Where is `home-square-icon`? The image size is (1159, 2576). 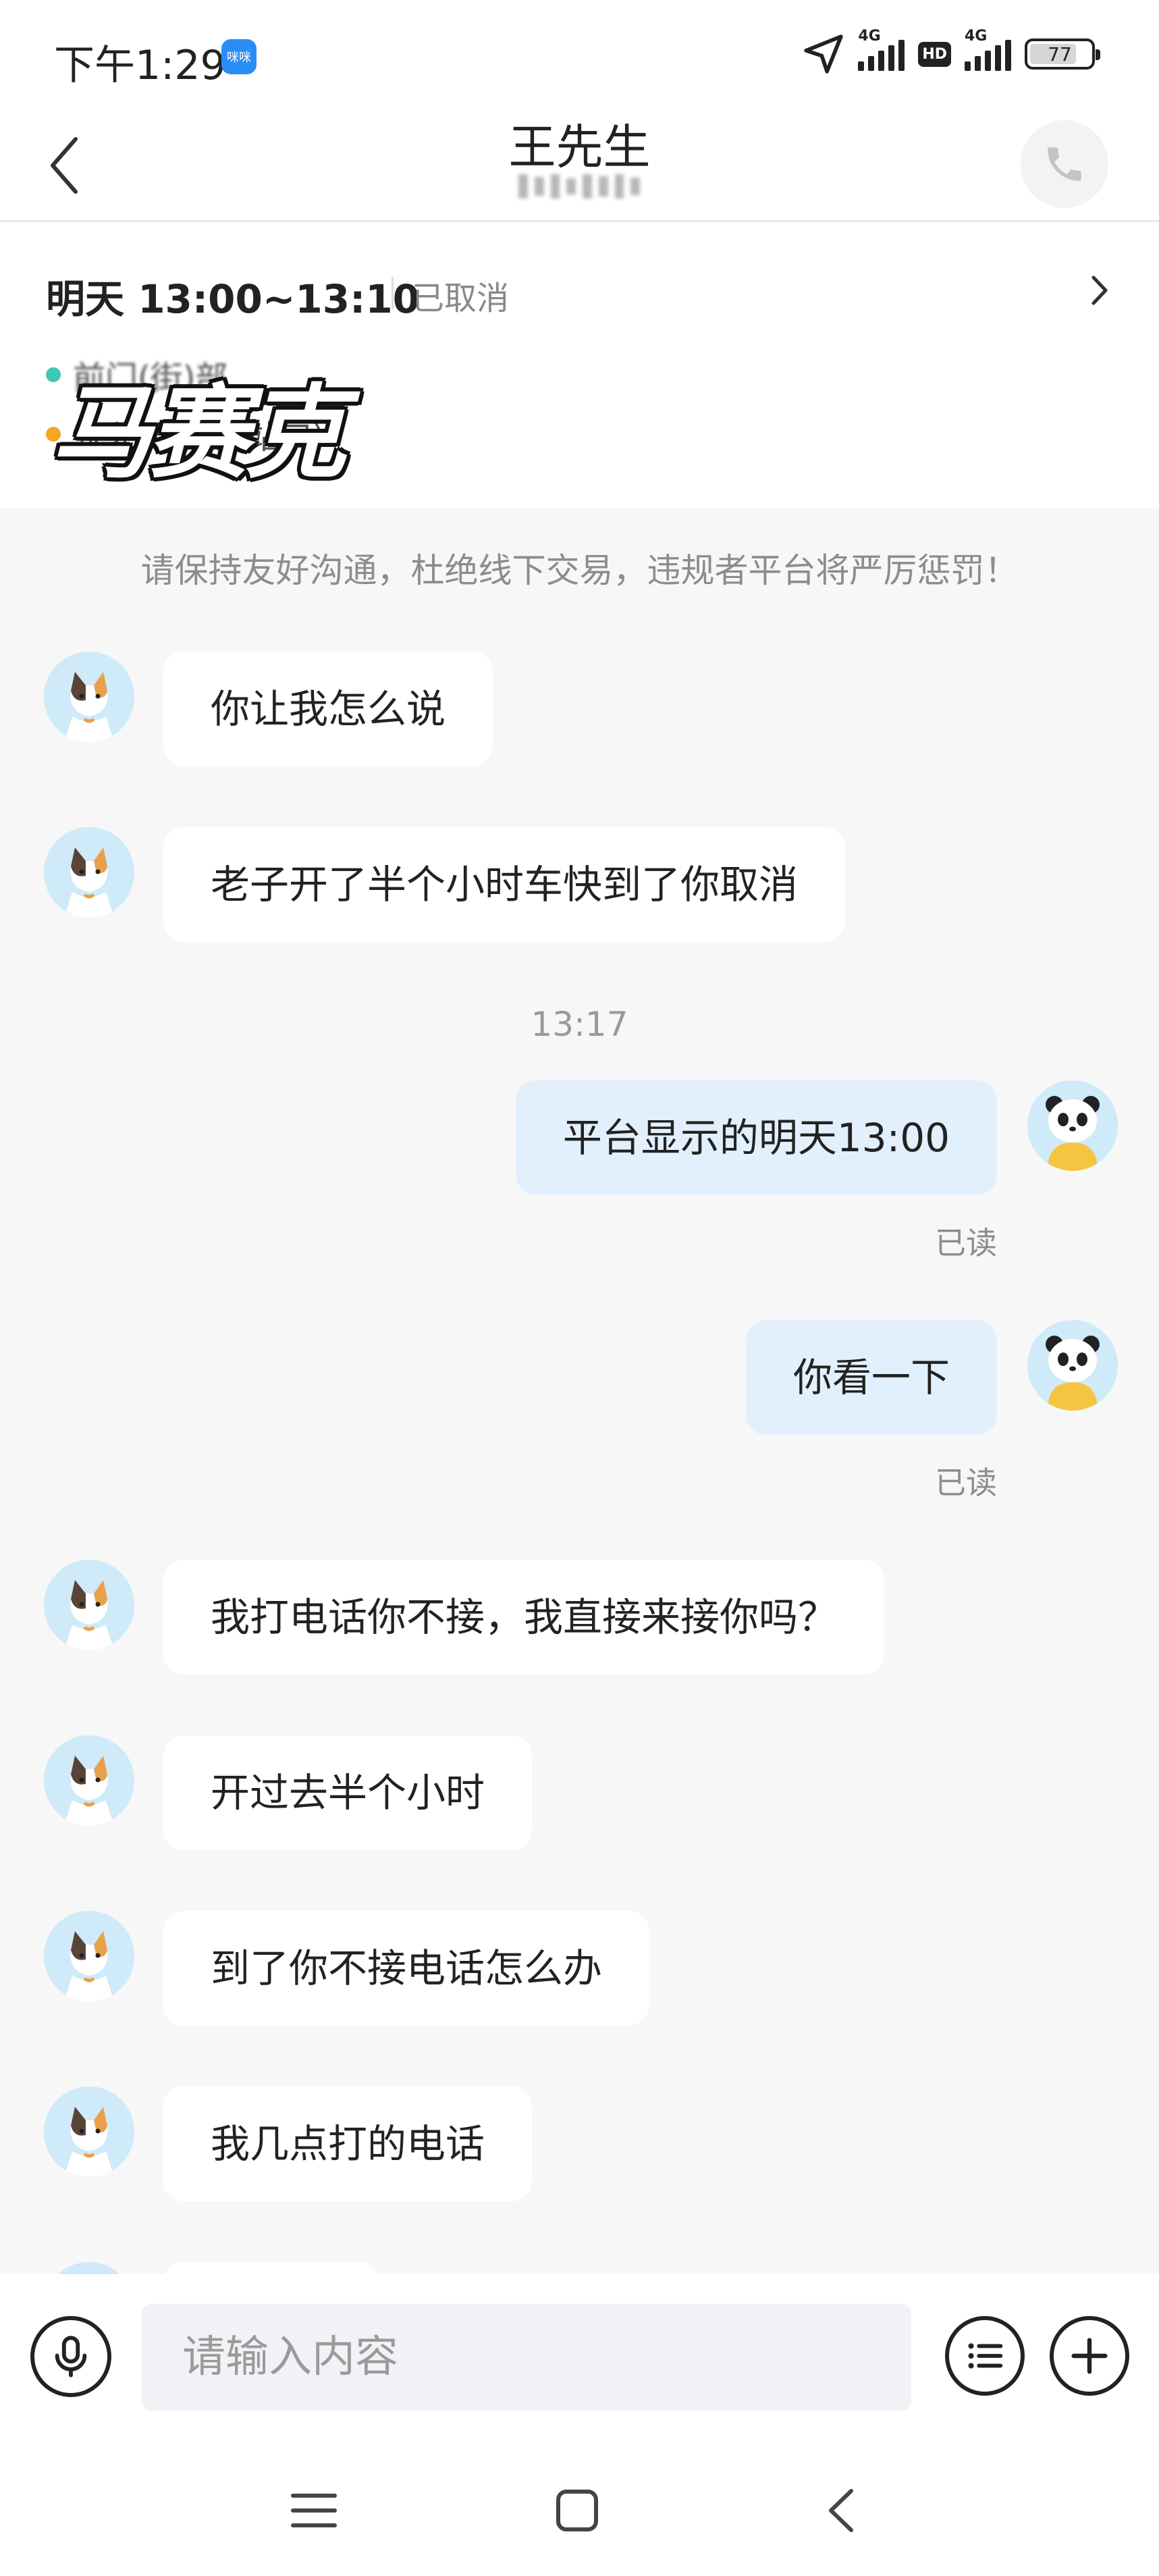
home-square-icon is located at coordinates (577, 2510).